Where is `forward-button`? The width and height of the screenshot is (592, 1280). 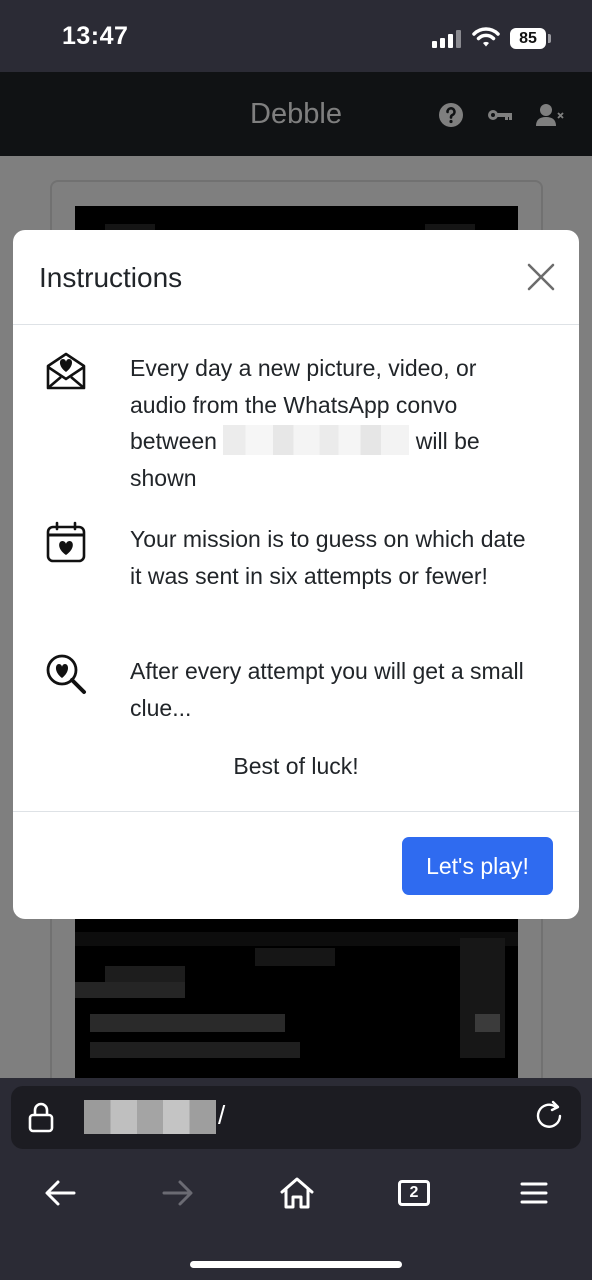 forward-button is located at coordinates (178, 1194).